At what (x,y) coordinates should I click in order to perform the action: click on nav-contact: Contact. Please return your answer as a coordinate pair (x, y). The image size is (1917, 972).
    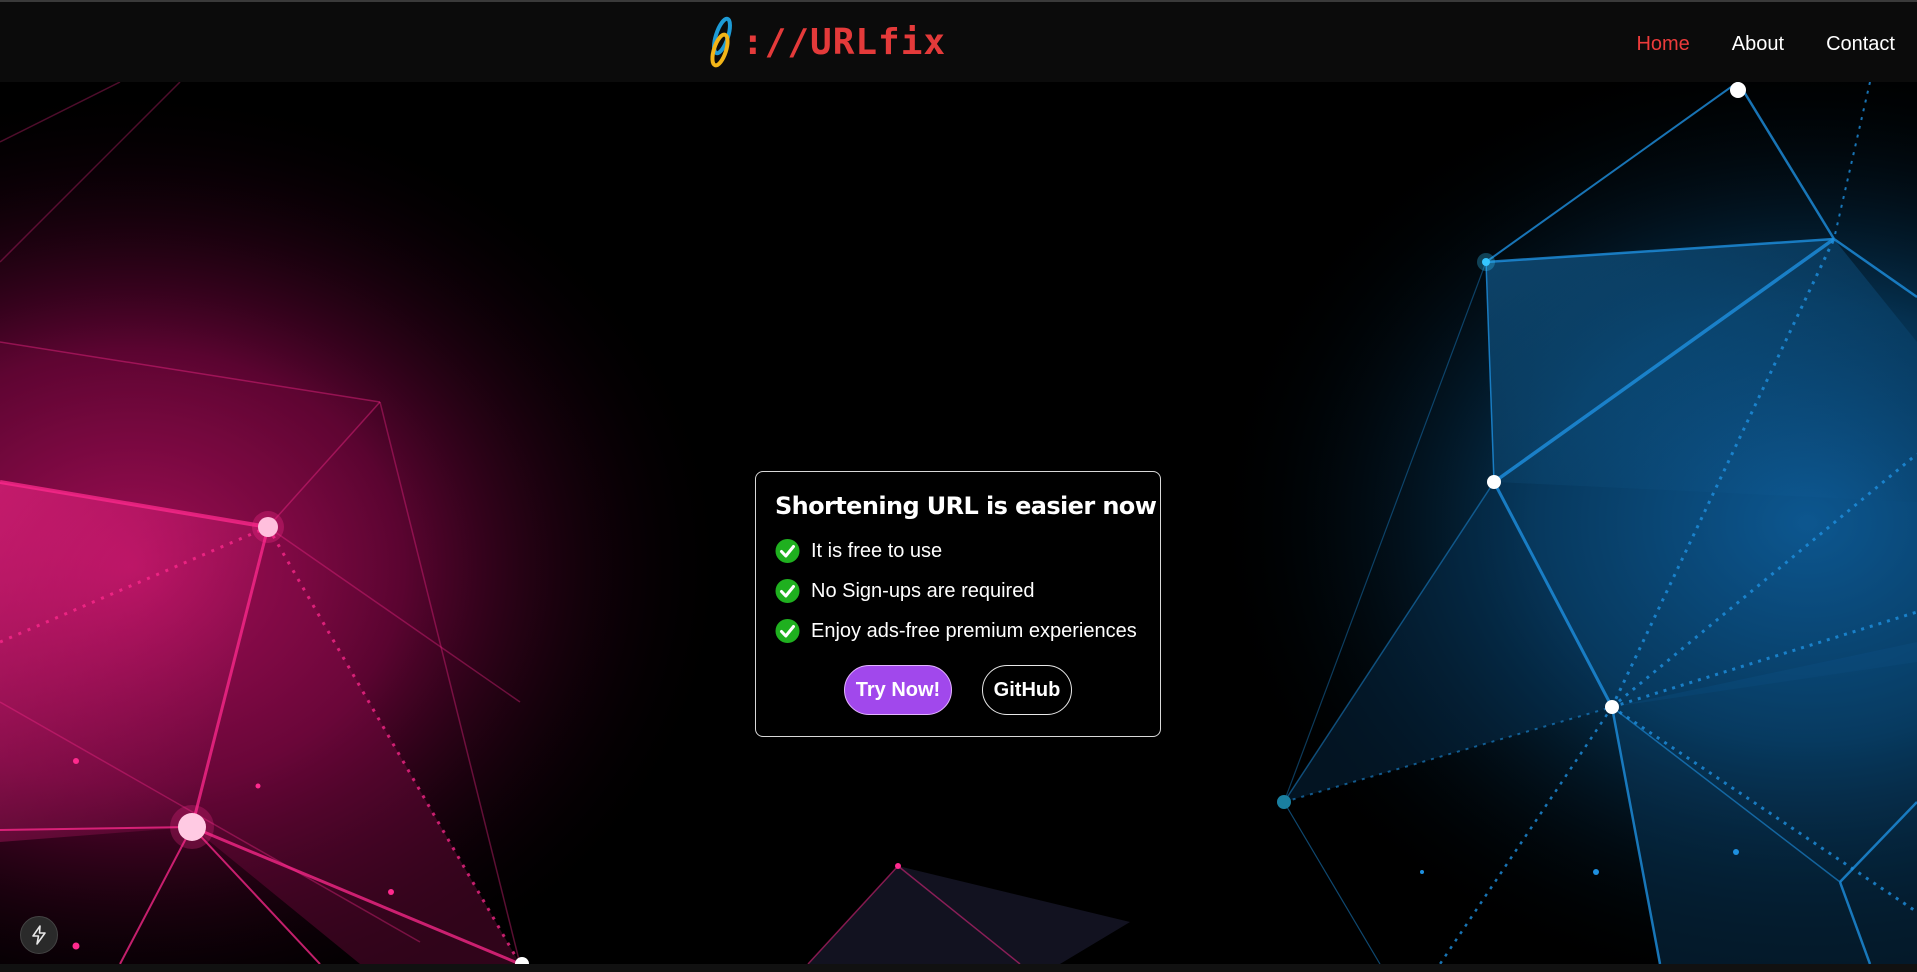
    Looking at the image, I should click on (1860, 44).